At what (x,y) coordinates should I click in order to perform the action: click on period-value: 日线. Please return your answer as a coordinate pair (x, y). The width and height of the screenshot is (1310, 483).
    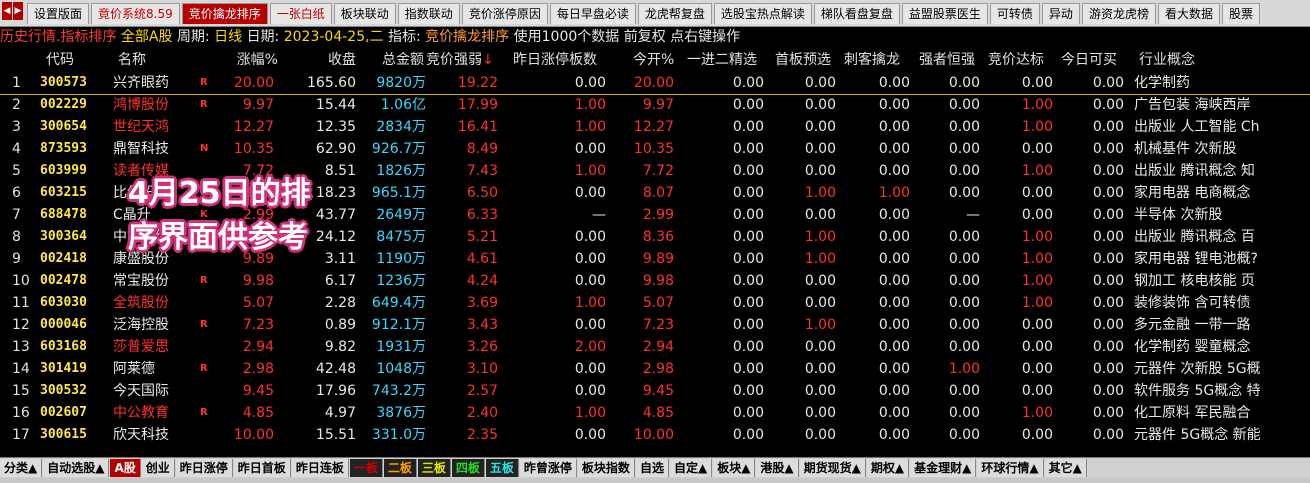
    Looking at the image, I should click on (228, 37).